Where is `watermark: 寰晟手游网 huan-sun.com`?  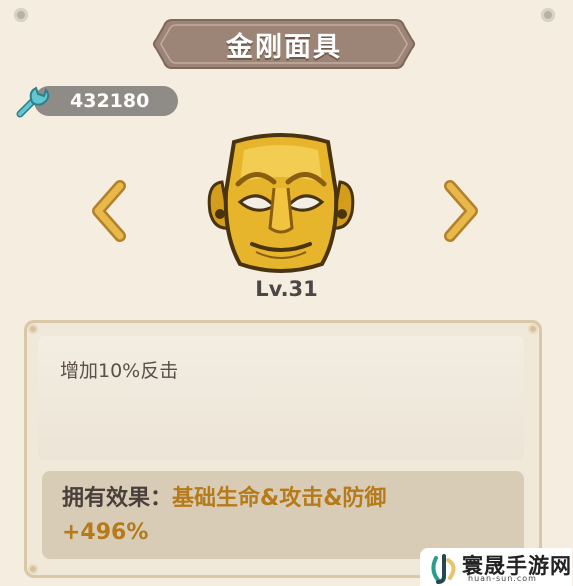 watermark: 寰晟手游网 huan-sun.com is located at coordinates (496, 567).